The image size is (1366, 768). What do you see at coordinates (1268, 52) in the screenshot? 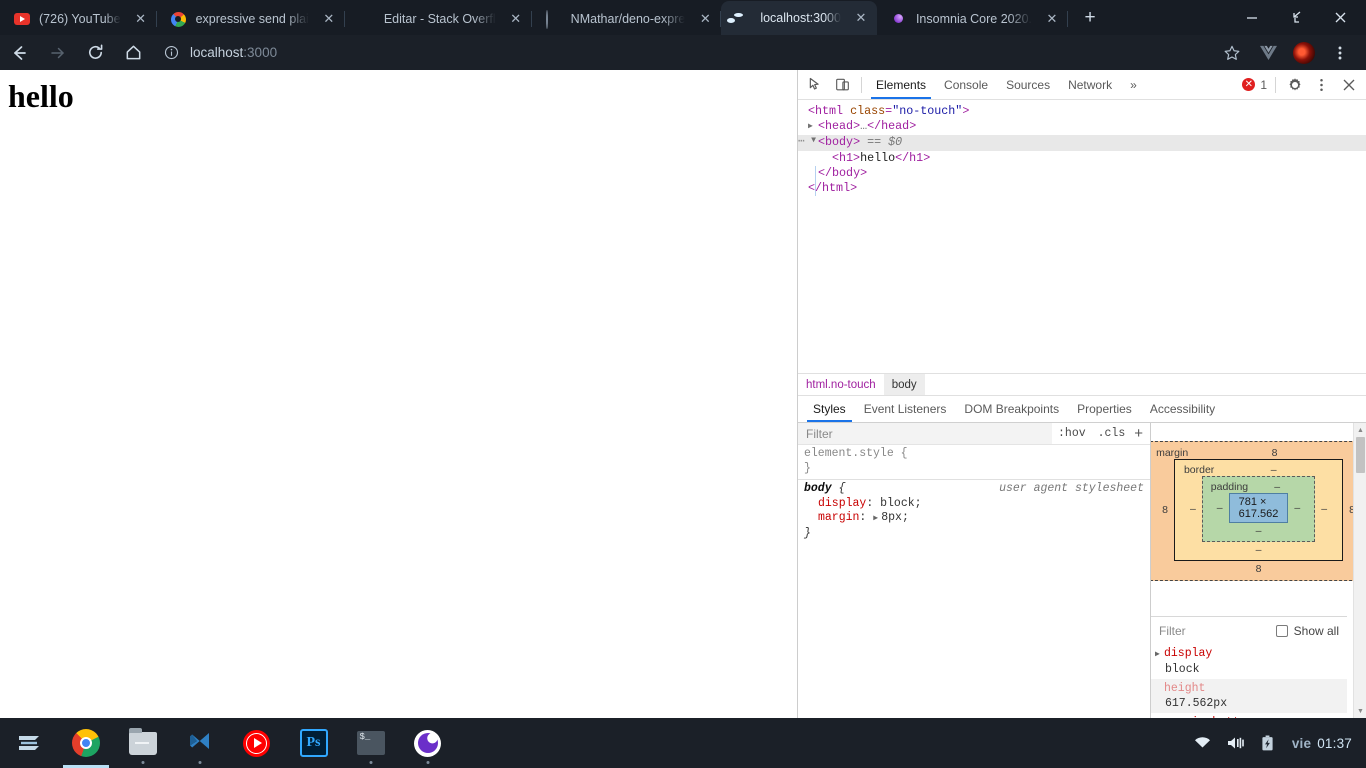
I see `vue-devtools-icon` at bounding box center [1268, 52].